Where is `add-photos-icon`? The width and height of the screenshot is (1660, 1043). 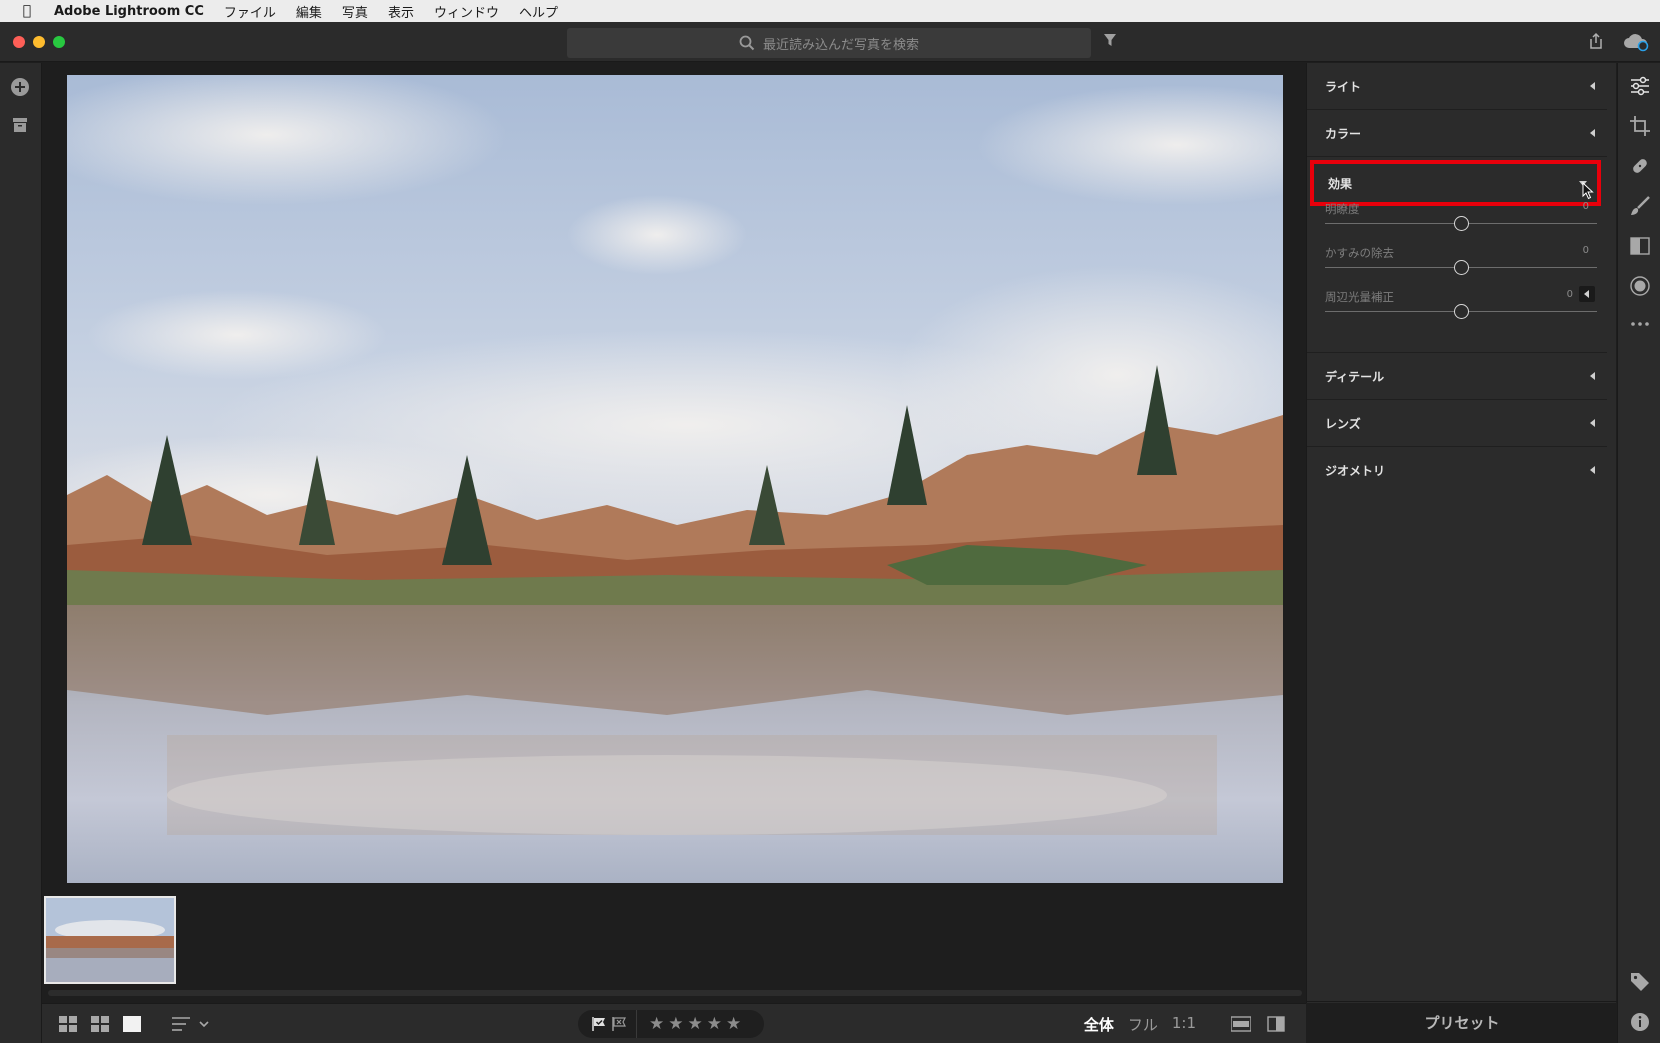
add-photos-icon is located at coordinates (20, 87).